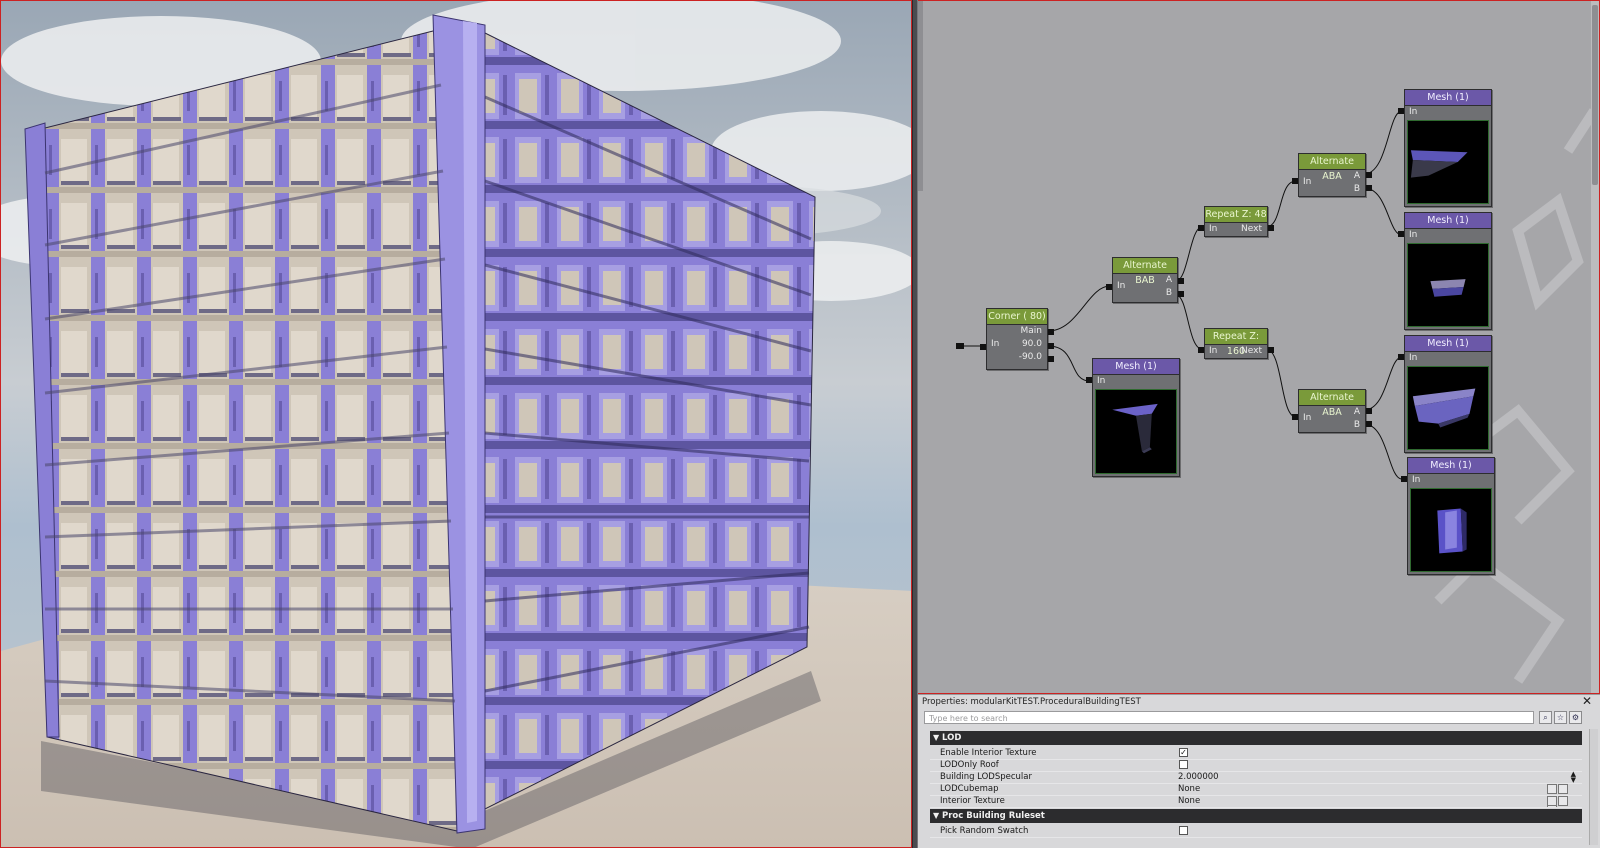  What do you see at coordinates (1332, 404) in the screenshot?
I see `node-title: Alternate ABA` at bounding box center [1332, 404].